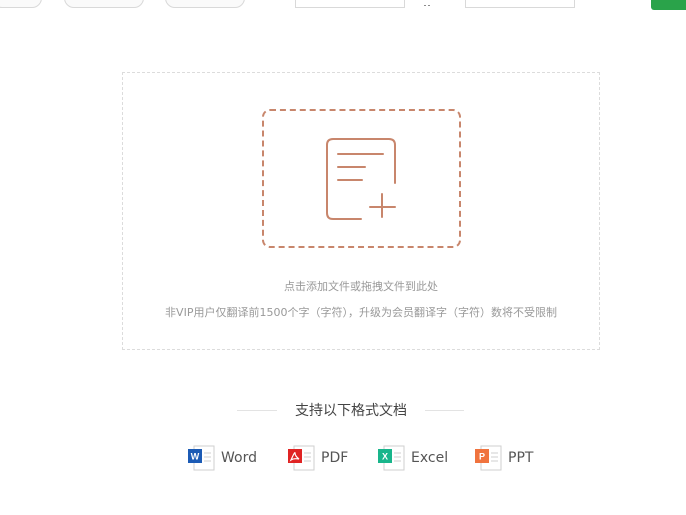 This screenshot has height=515, width=686. I want to click on format-label-excel: Excel, so click(430, 458).